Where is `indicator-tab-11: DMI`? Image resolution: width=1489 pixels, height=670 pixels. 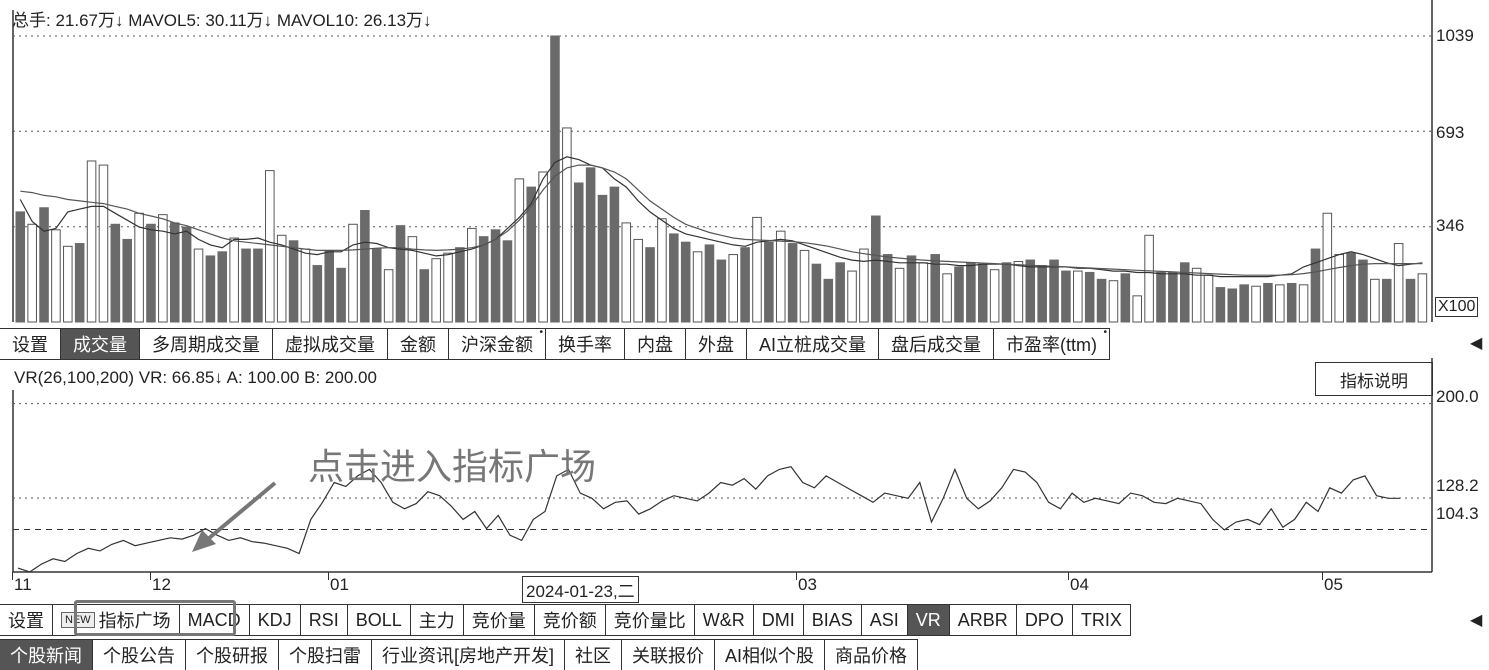
indicator-tab-11: DMI is located at coordinates (779, 620).